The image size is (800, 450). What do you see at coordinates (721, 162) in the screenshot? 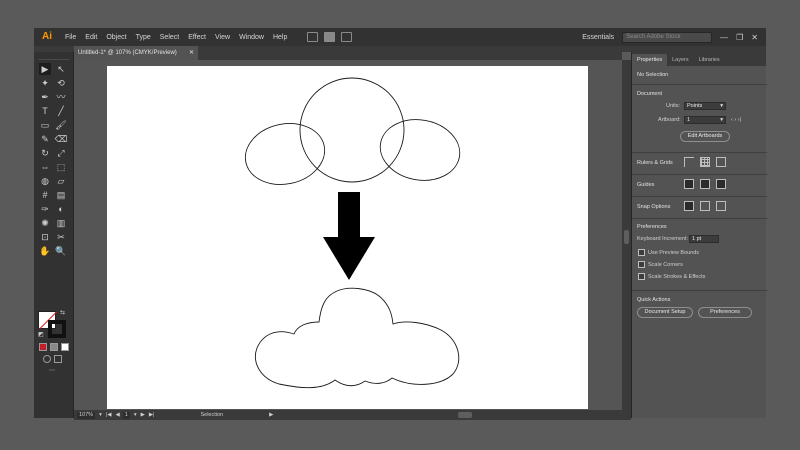
I see `transparency-grid-icon` at bounding box center [721, 162].